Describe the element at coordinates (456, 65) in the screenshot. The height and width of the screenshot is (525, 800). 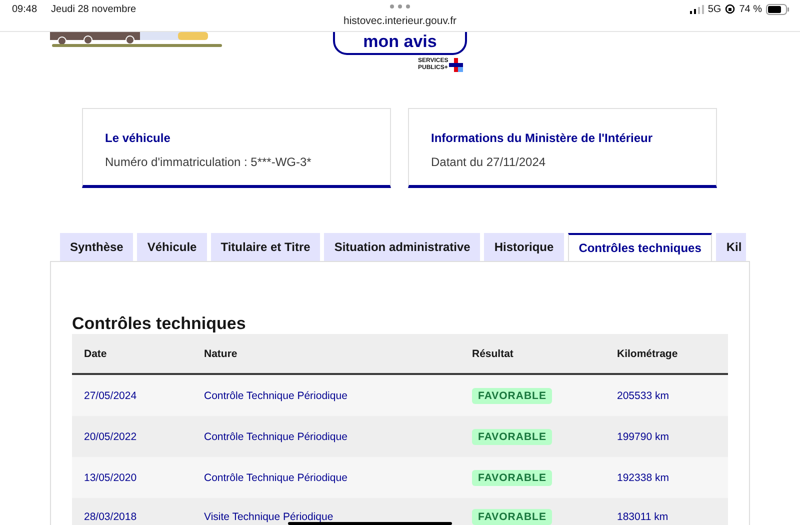
I see `plus-logo-icon` at that location.